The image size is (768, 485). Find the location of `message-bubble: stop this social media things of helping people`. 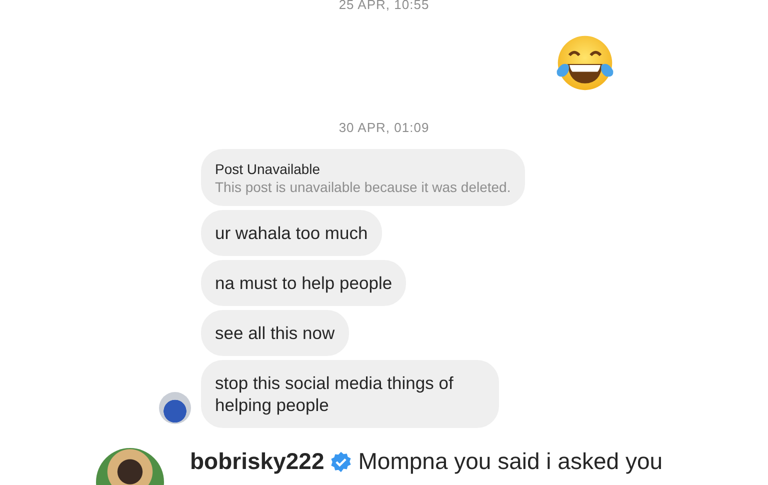

message-bubble: stop this social media things of helping people is located at coordinates (350, 394).